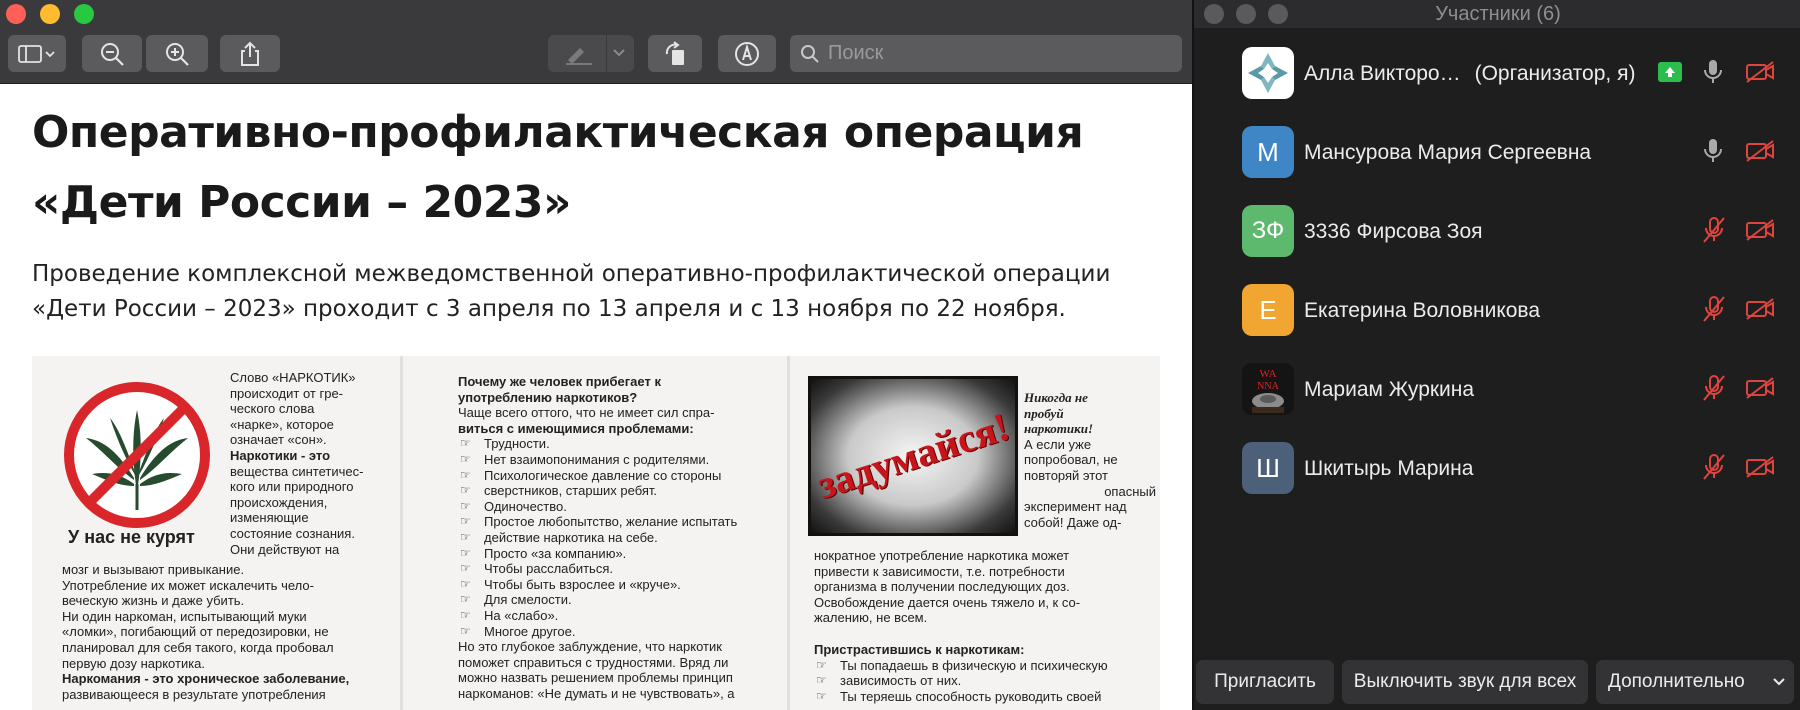 Image resolution: width=1800 pixels, height=710 pixels. I want to click on zadumaysya-poster: задумайся!, so click(913, 456).